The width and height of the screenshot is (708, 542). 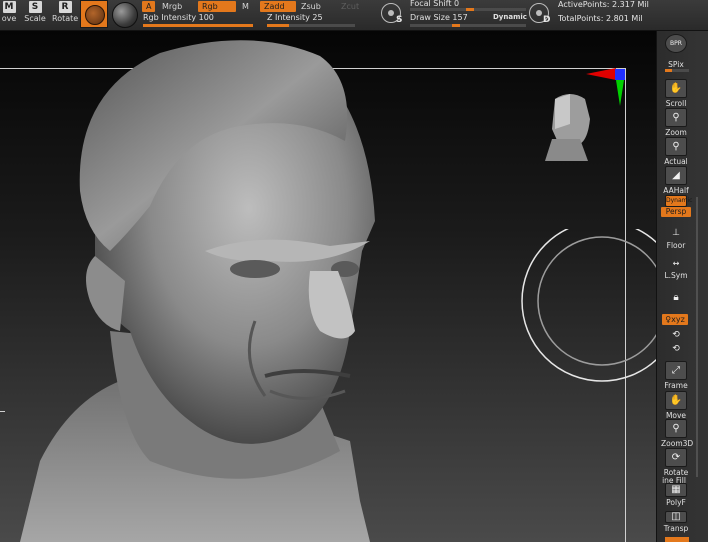 What do you see at coordinates (676, 175) in the screenshot?
I see `aahalf-icon: ◢` at bounding box center [676, 175].